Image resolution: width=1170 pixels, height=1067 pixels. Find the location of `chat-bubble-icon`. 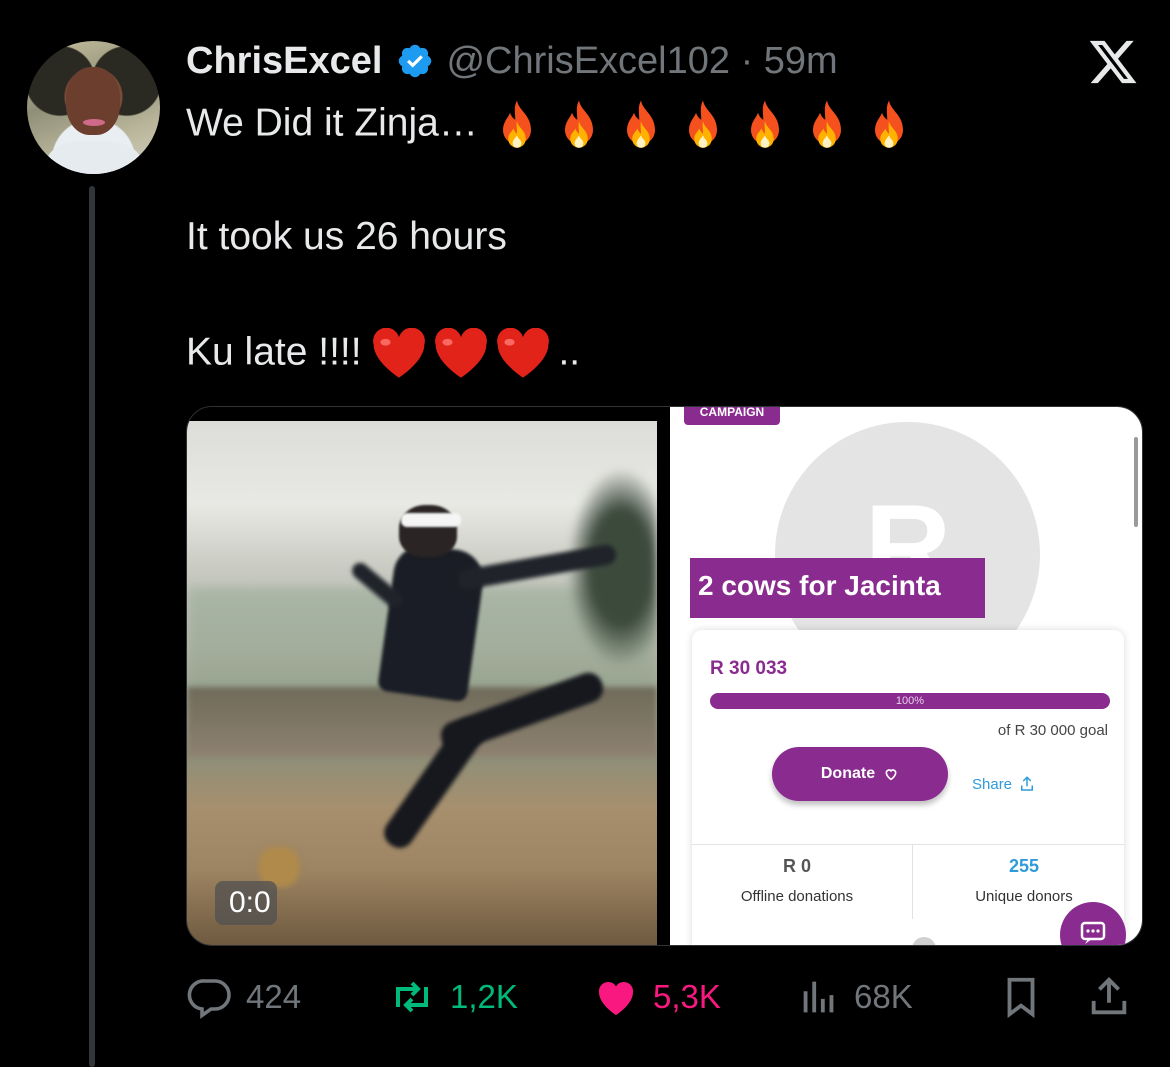

chat-bubble-icon is located at coordinates (1093, 923).